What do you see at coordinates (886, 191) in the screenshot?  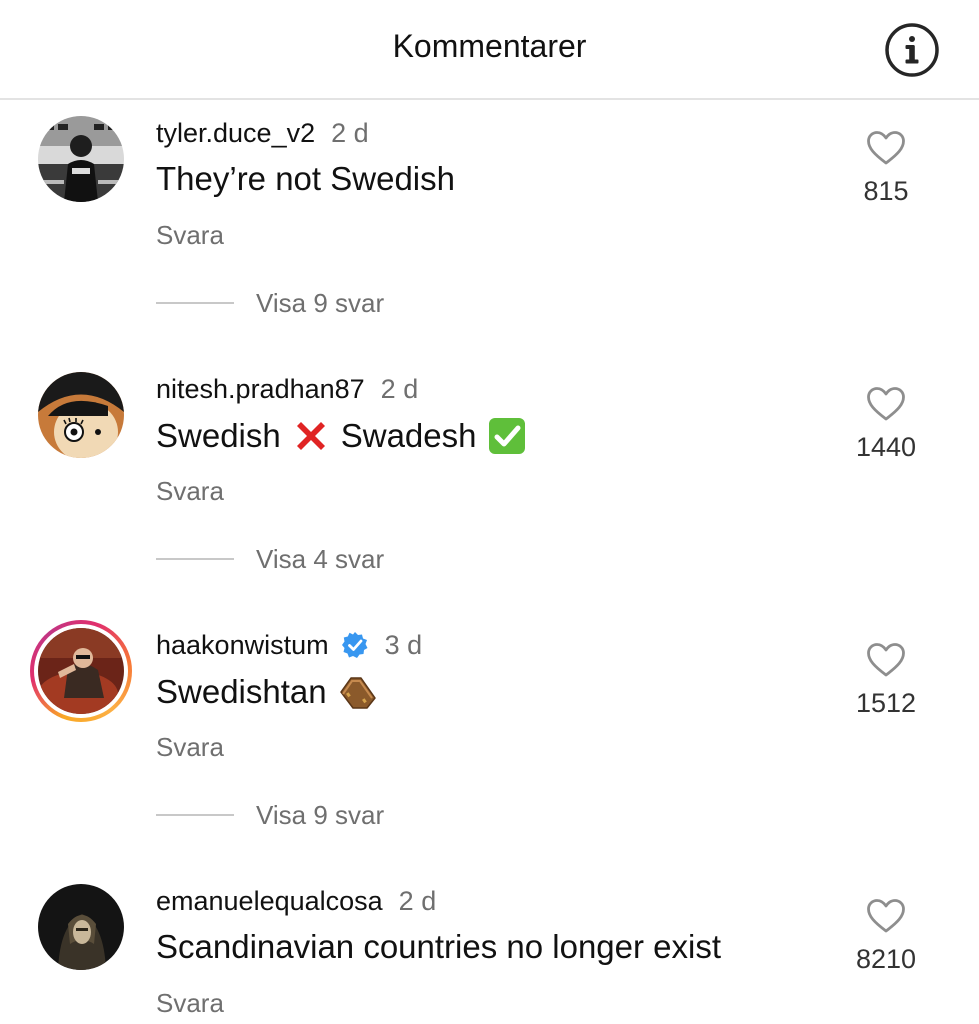 I see `like-count: 815` at bounding box center [886, 191].